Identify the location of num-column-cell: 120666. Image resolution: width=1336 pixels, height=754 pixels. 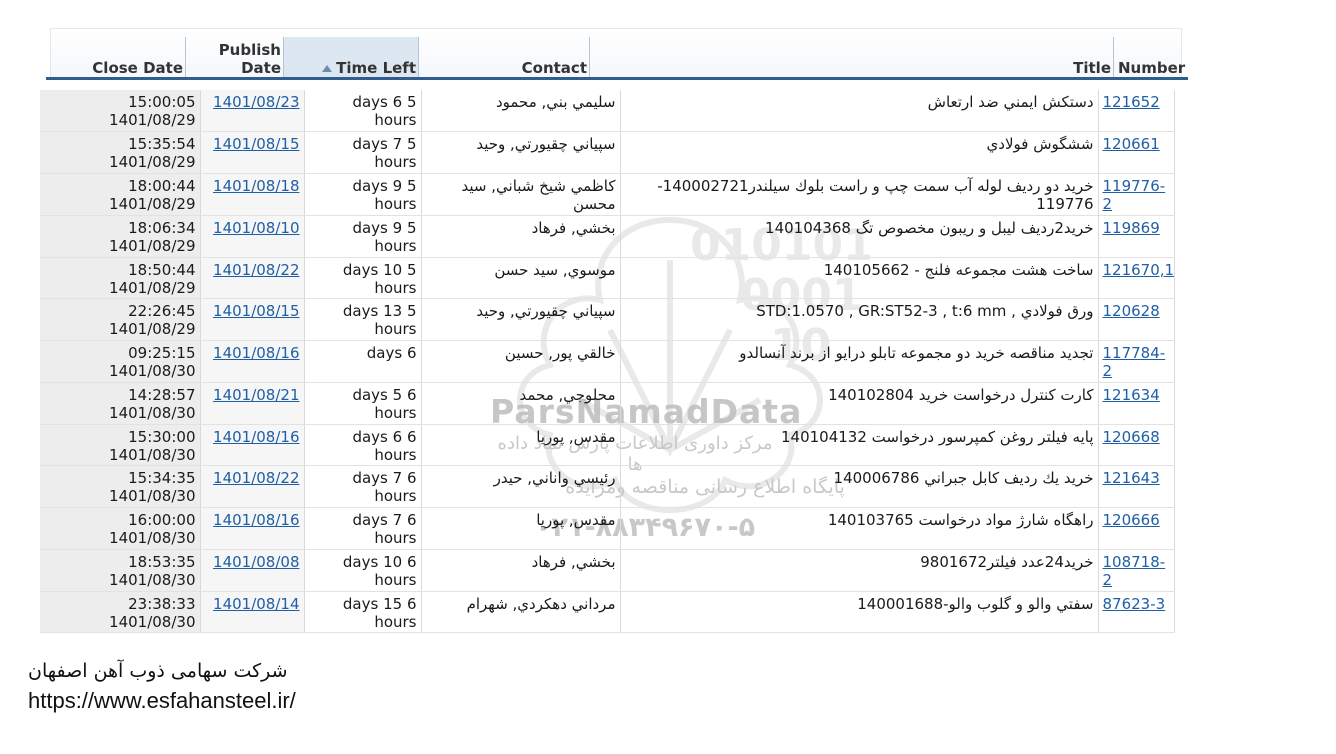
(1136, 528).